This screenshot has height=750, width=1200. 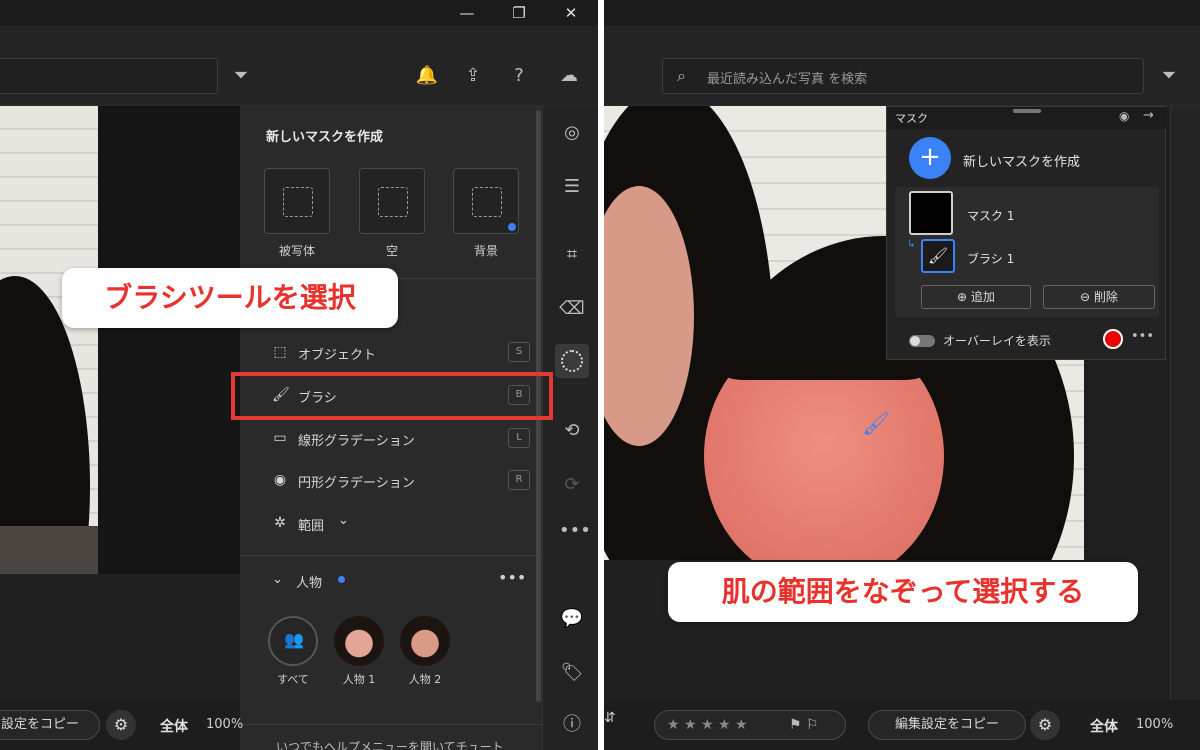 I want to click on tool-label: 範囲, so click(x=311, y=526).